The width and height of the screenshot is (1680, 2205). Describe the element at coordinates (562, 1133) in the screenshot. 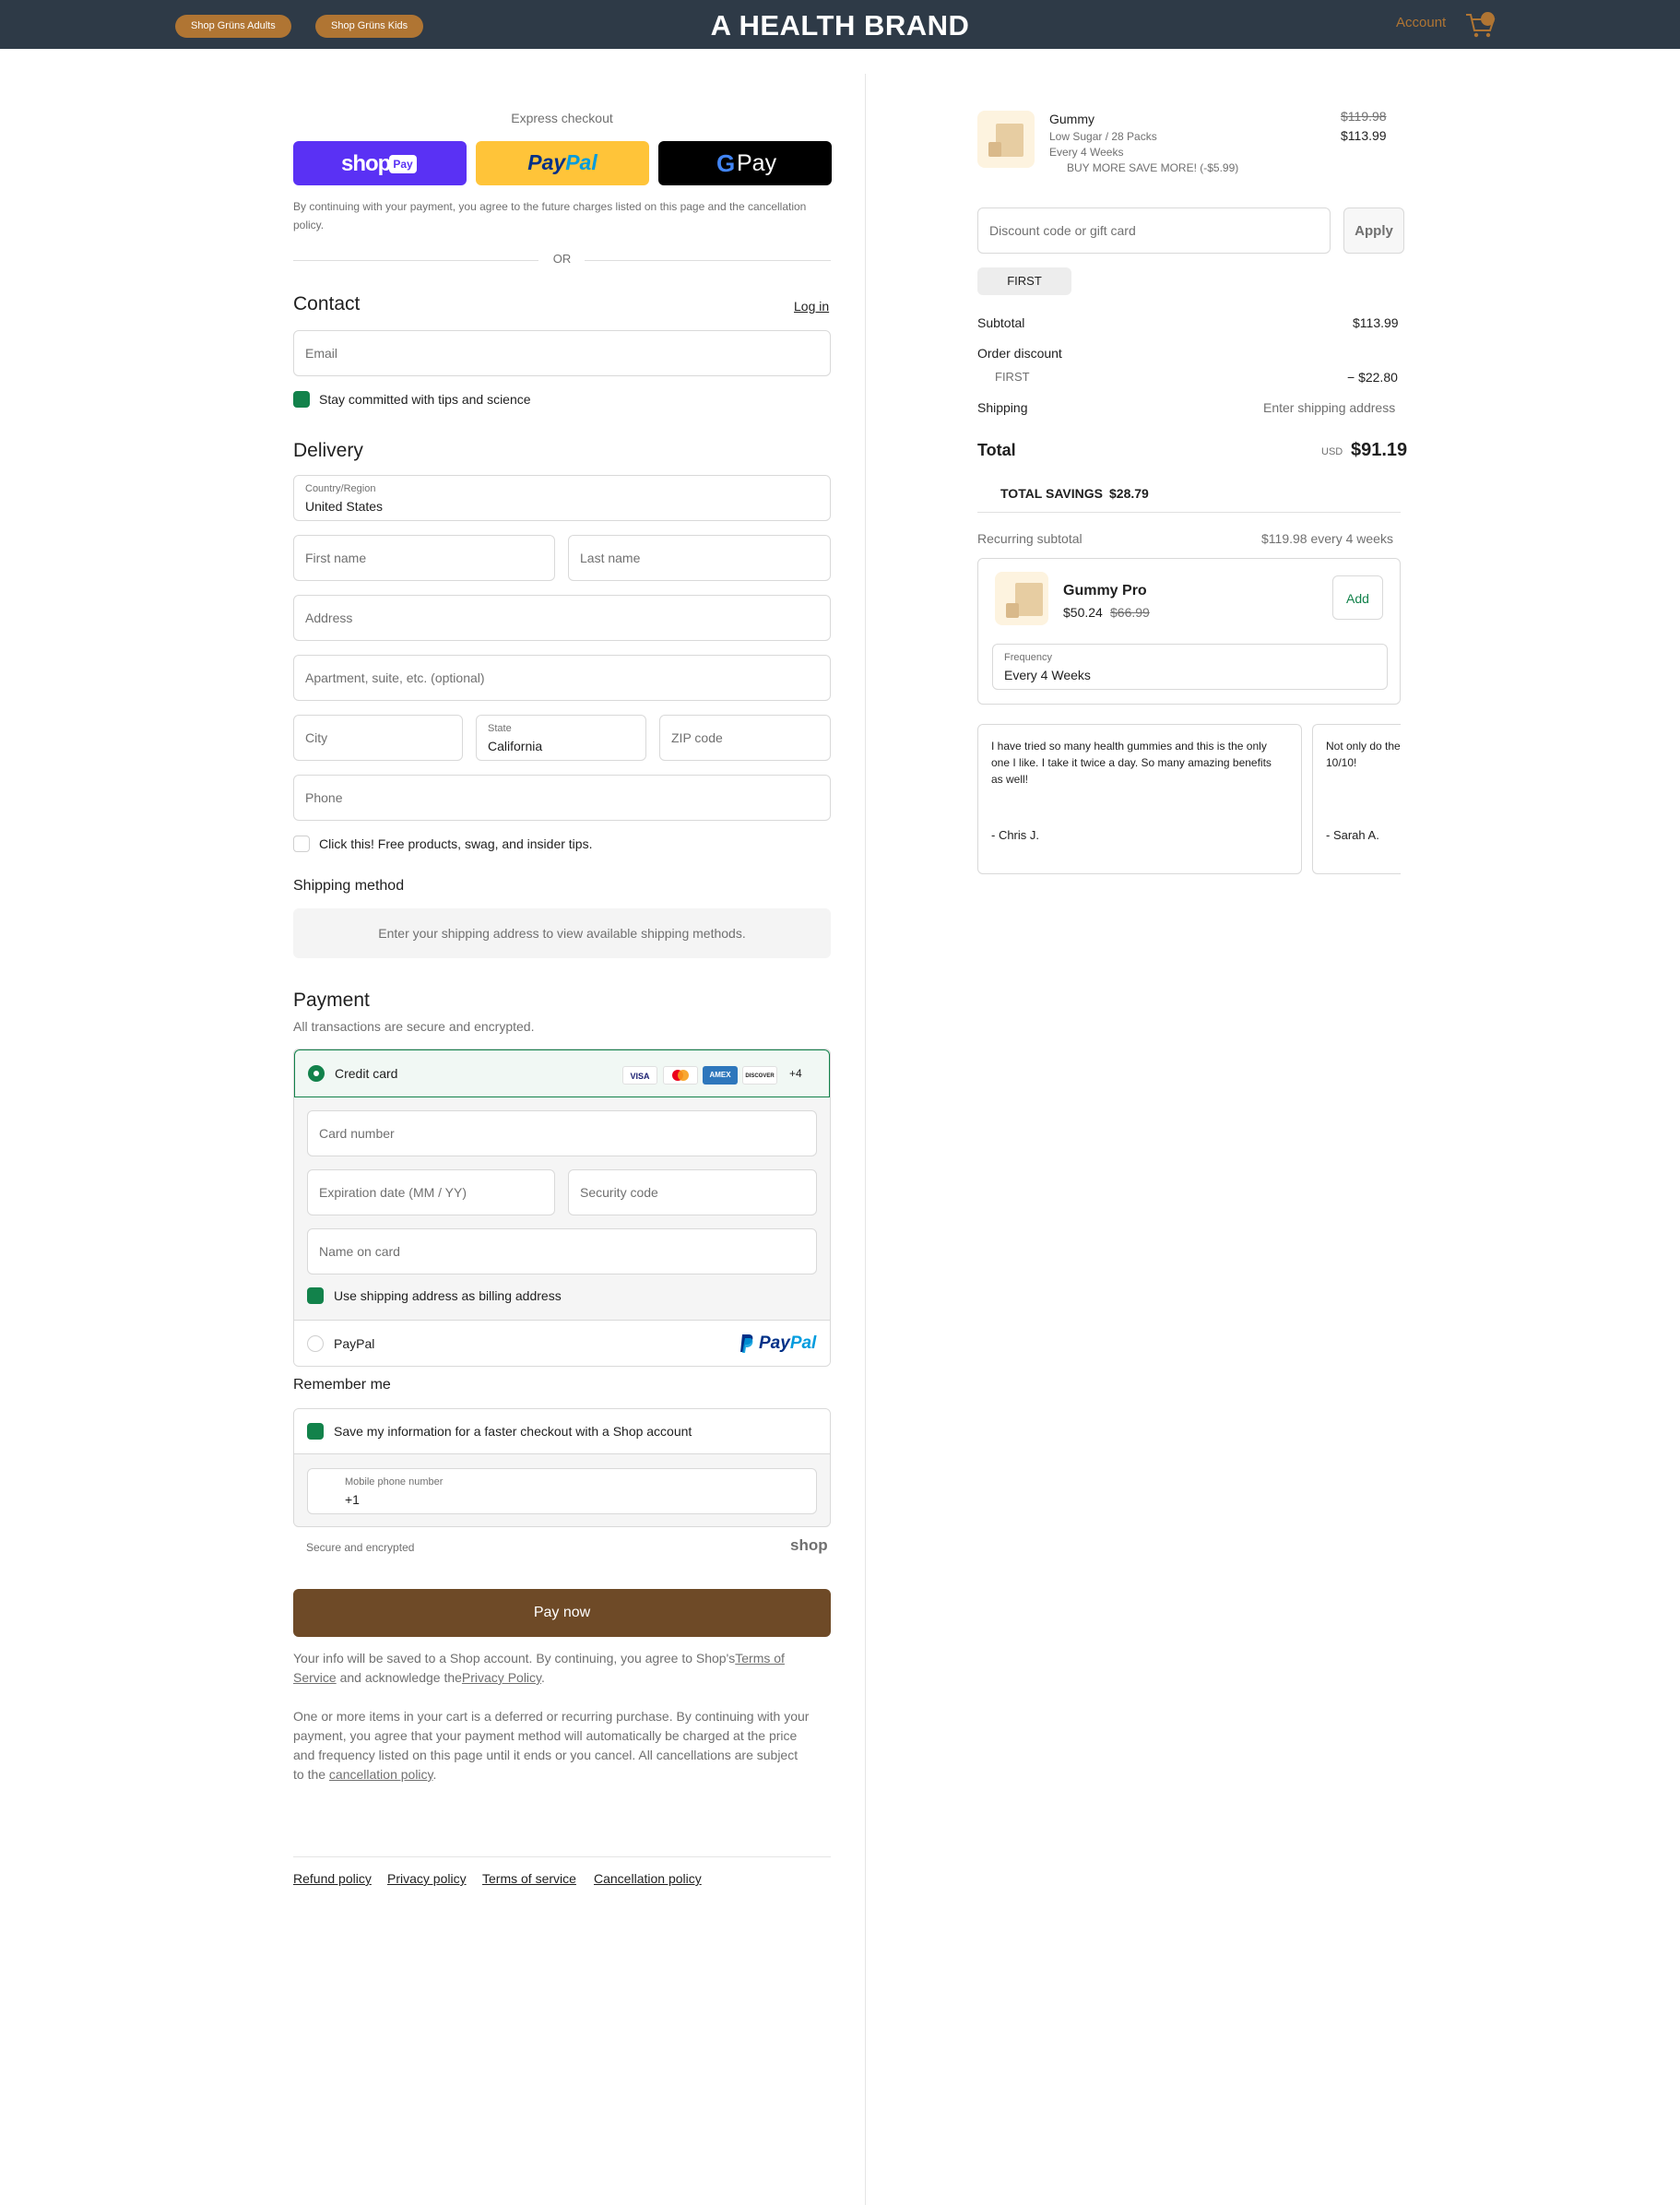

I see `card-number-field: Card number` at that location.